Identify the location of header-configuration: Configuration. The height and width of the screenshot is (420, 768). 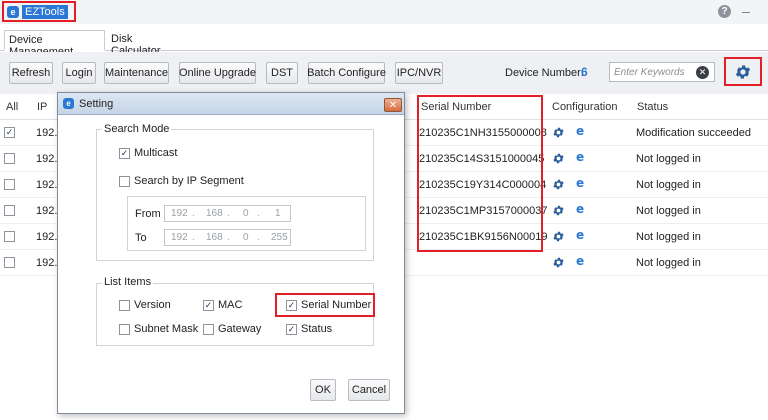
(584, 107).